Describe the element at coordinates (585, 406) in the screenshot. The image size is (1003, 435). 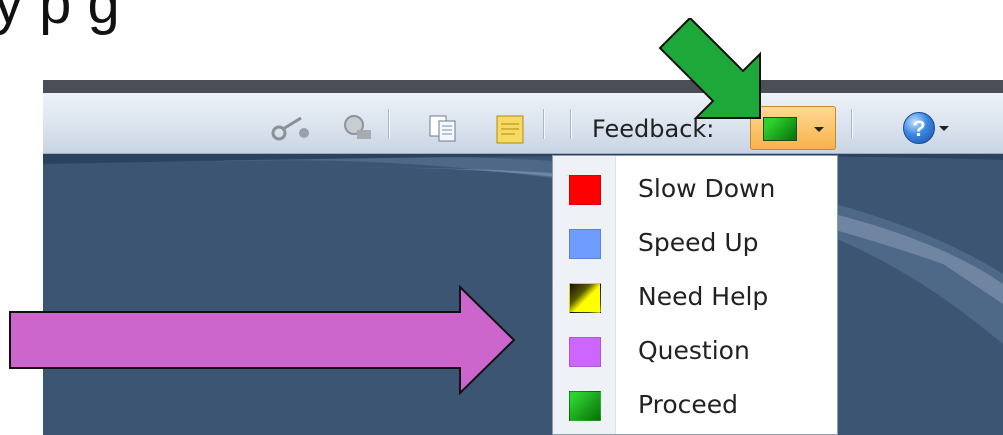
I see `green-swatch-icon` at that location.